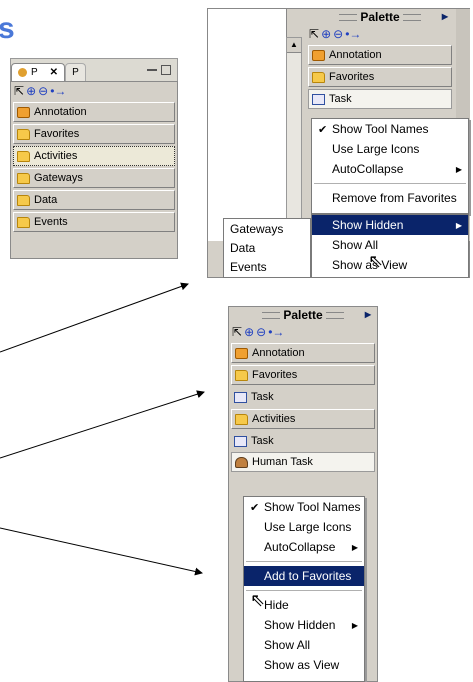 This screenshot has height=682, width=473. I want to click on tab-label: P, so click(75, 72).